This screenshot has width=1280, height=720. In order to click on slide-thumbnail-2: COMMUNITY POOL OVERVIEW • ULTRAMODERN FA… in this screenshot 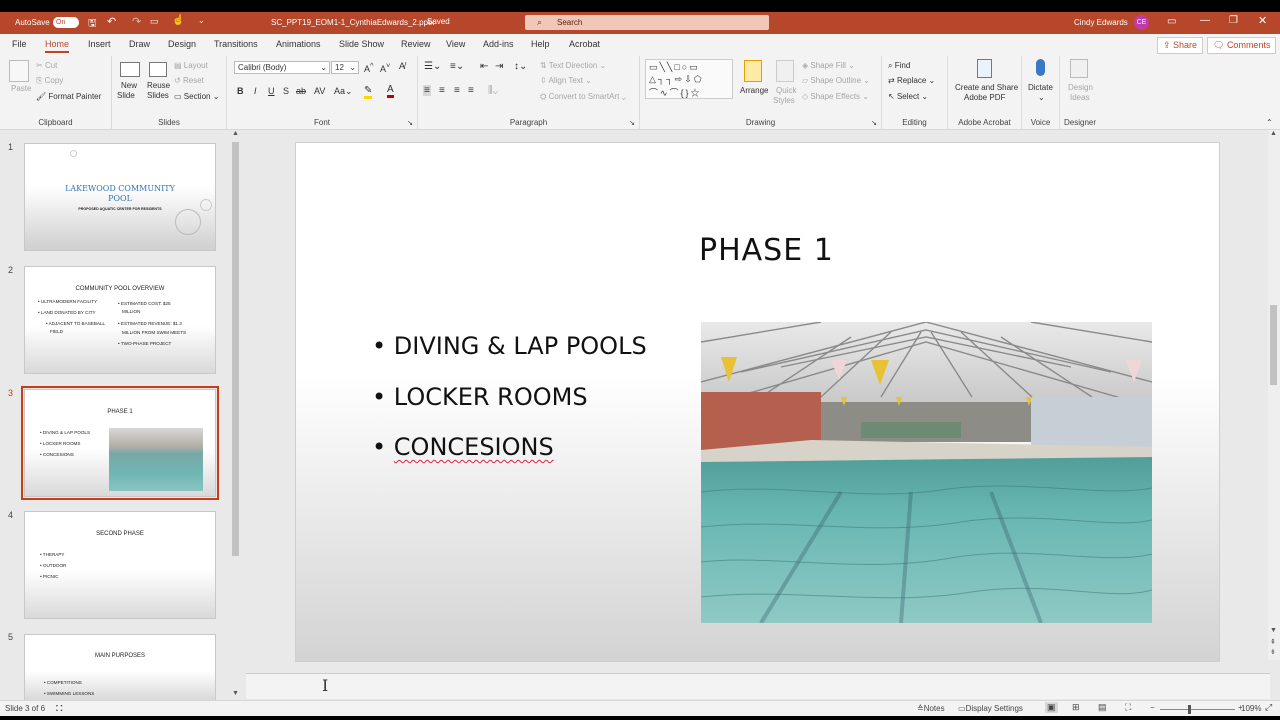, I will do `click(120, 320)`.